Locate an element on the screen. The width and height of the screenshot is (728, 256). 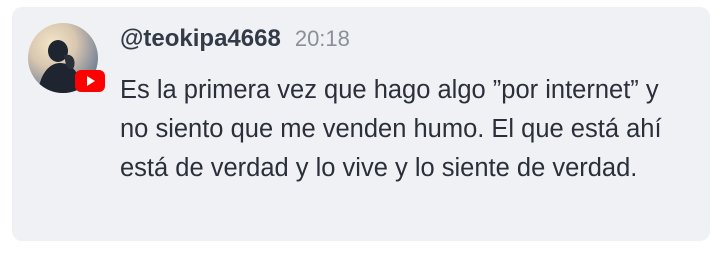
timestamp: 20:18 is located at coordinates (322, 38).